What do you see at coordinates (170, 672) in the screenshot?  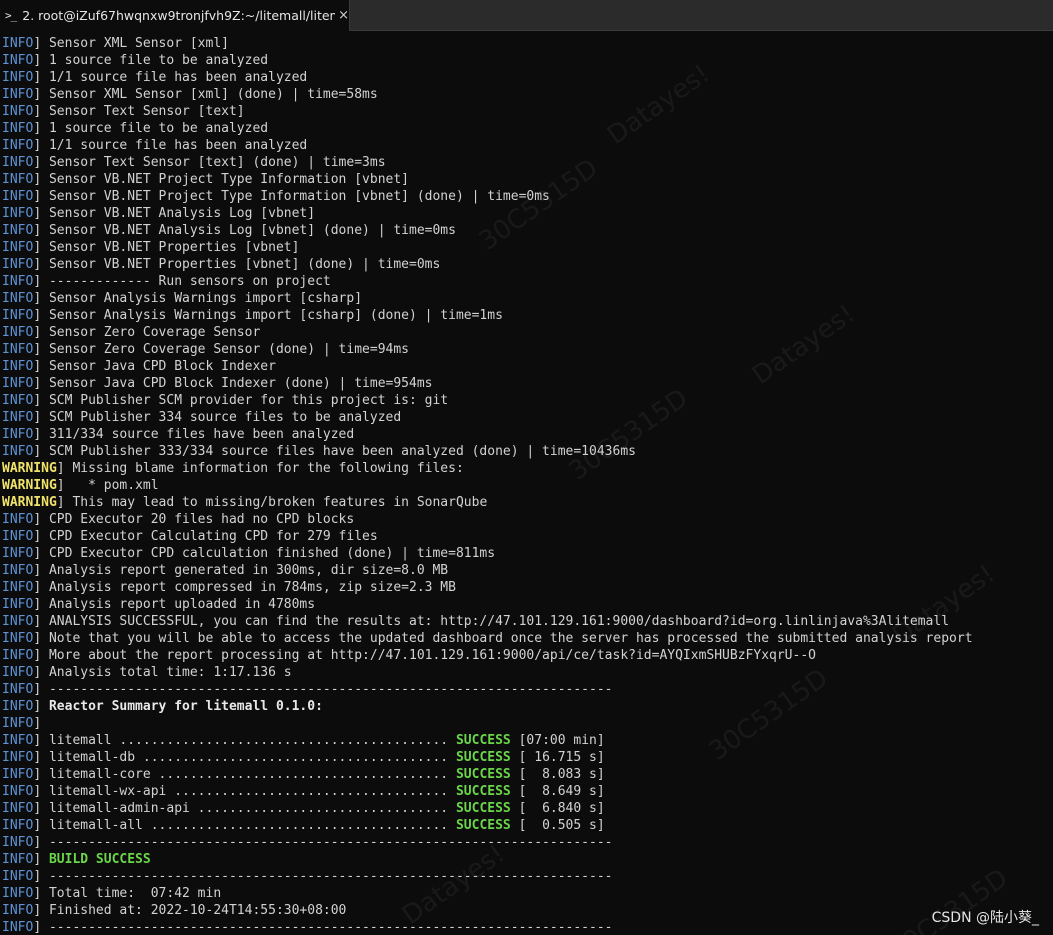 I see `log-message: Analysis total time: 1:17.136 s` at bounding box center [170, 672].